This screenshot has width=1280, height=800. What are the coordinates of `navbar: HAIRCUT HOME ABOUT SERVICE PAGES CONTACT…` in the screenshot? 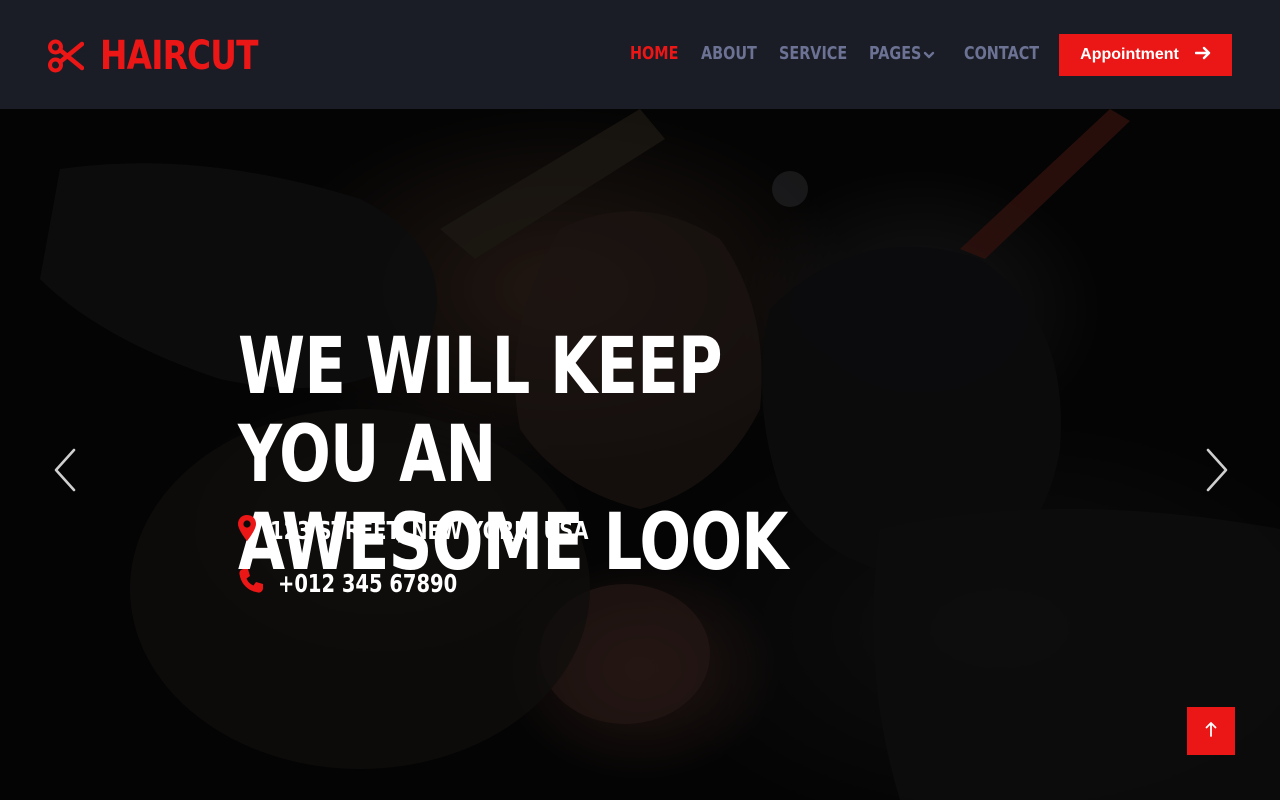 It's located at (640, 54).